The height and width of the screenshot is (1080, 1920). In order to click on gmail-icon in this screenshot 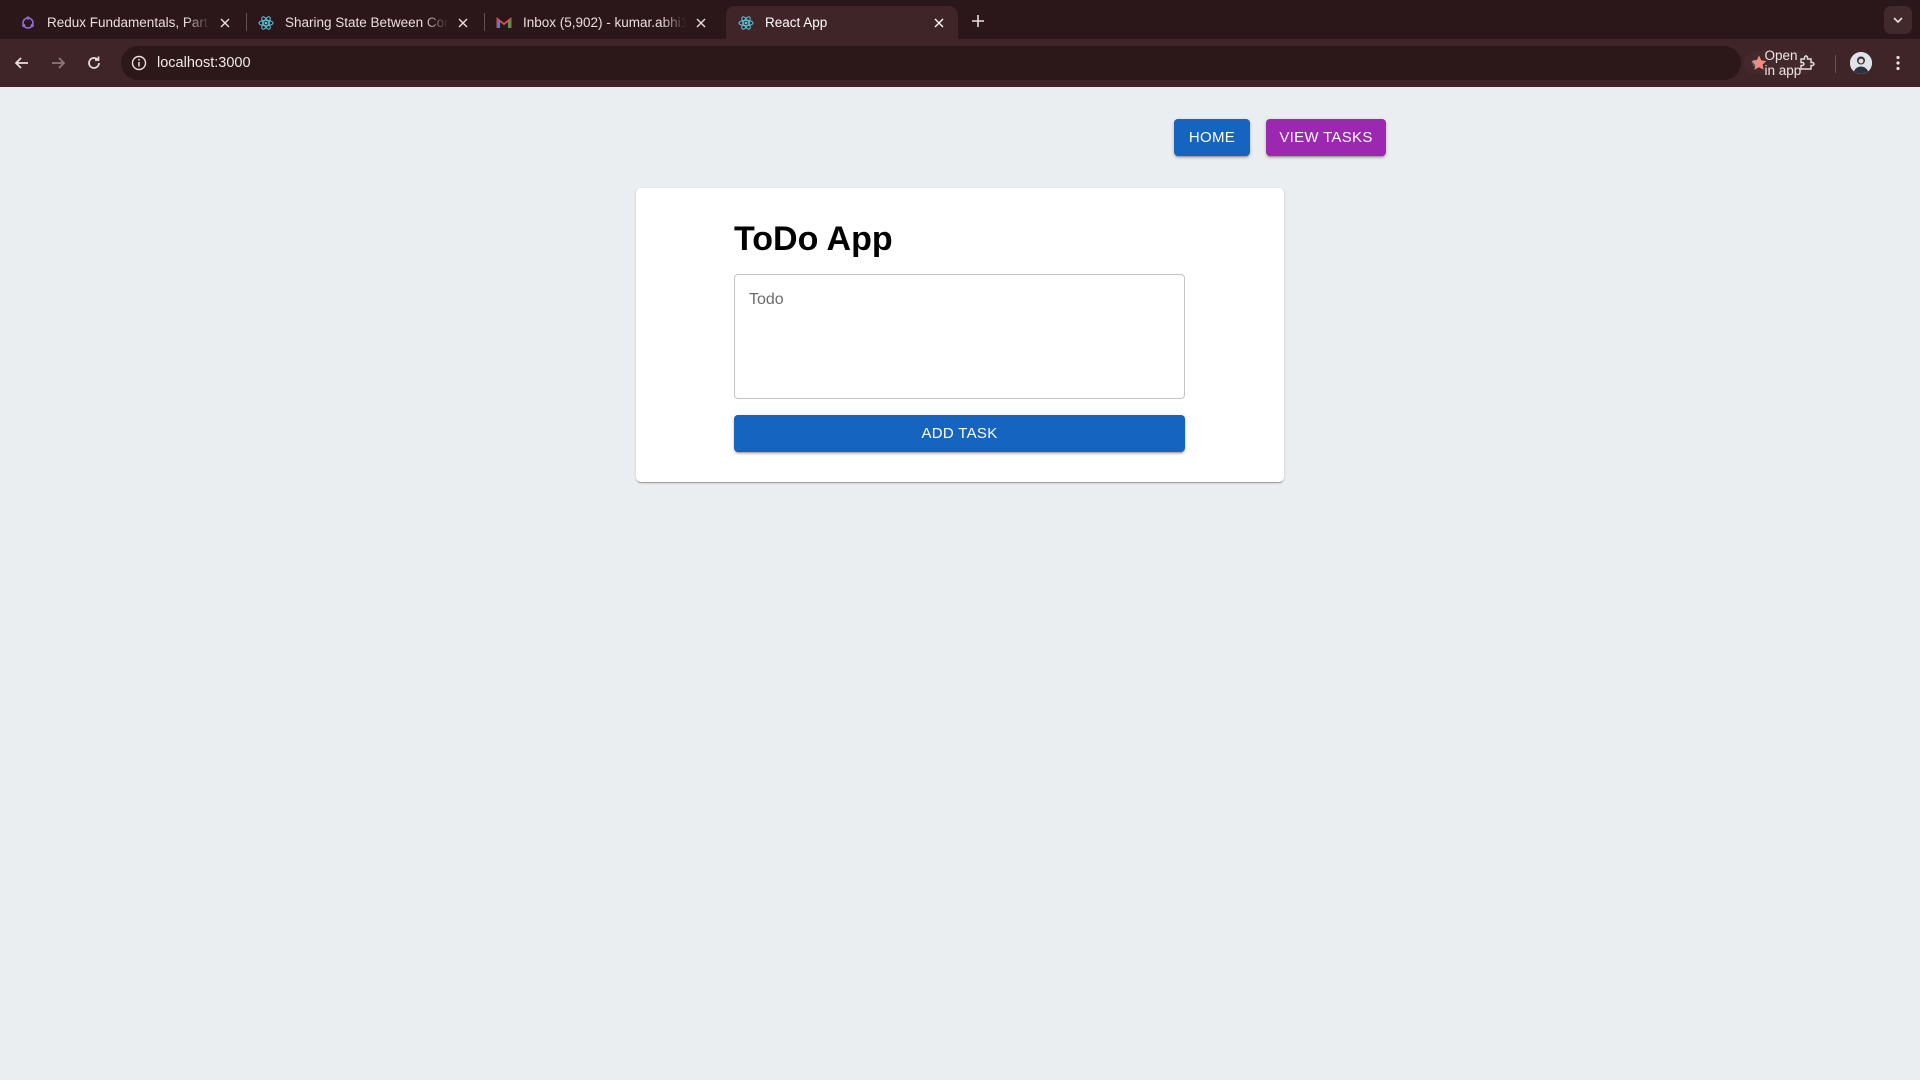, I will do `click(504, 23)`.